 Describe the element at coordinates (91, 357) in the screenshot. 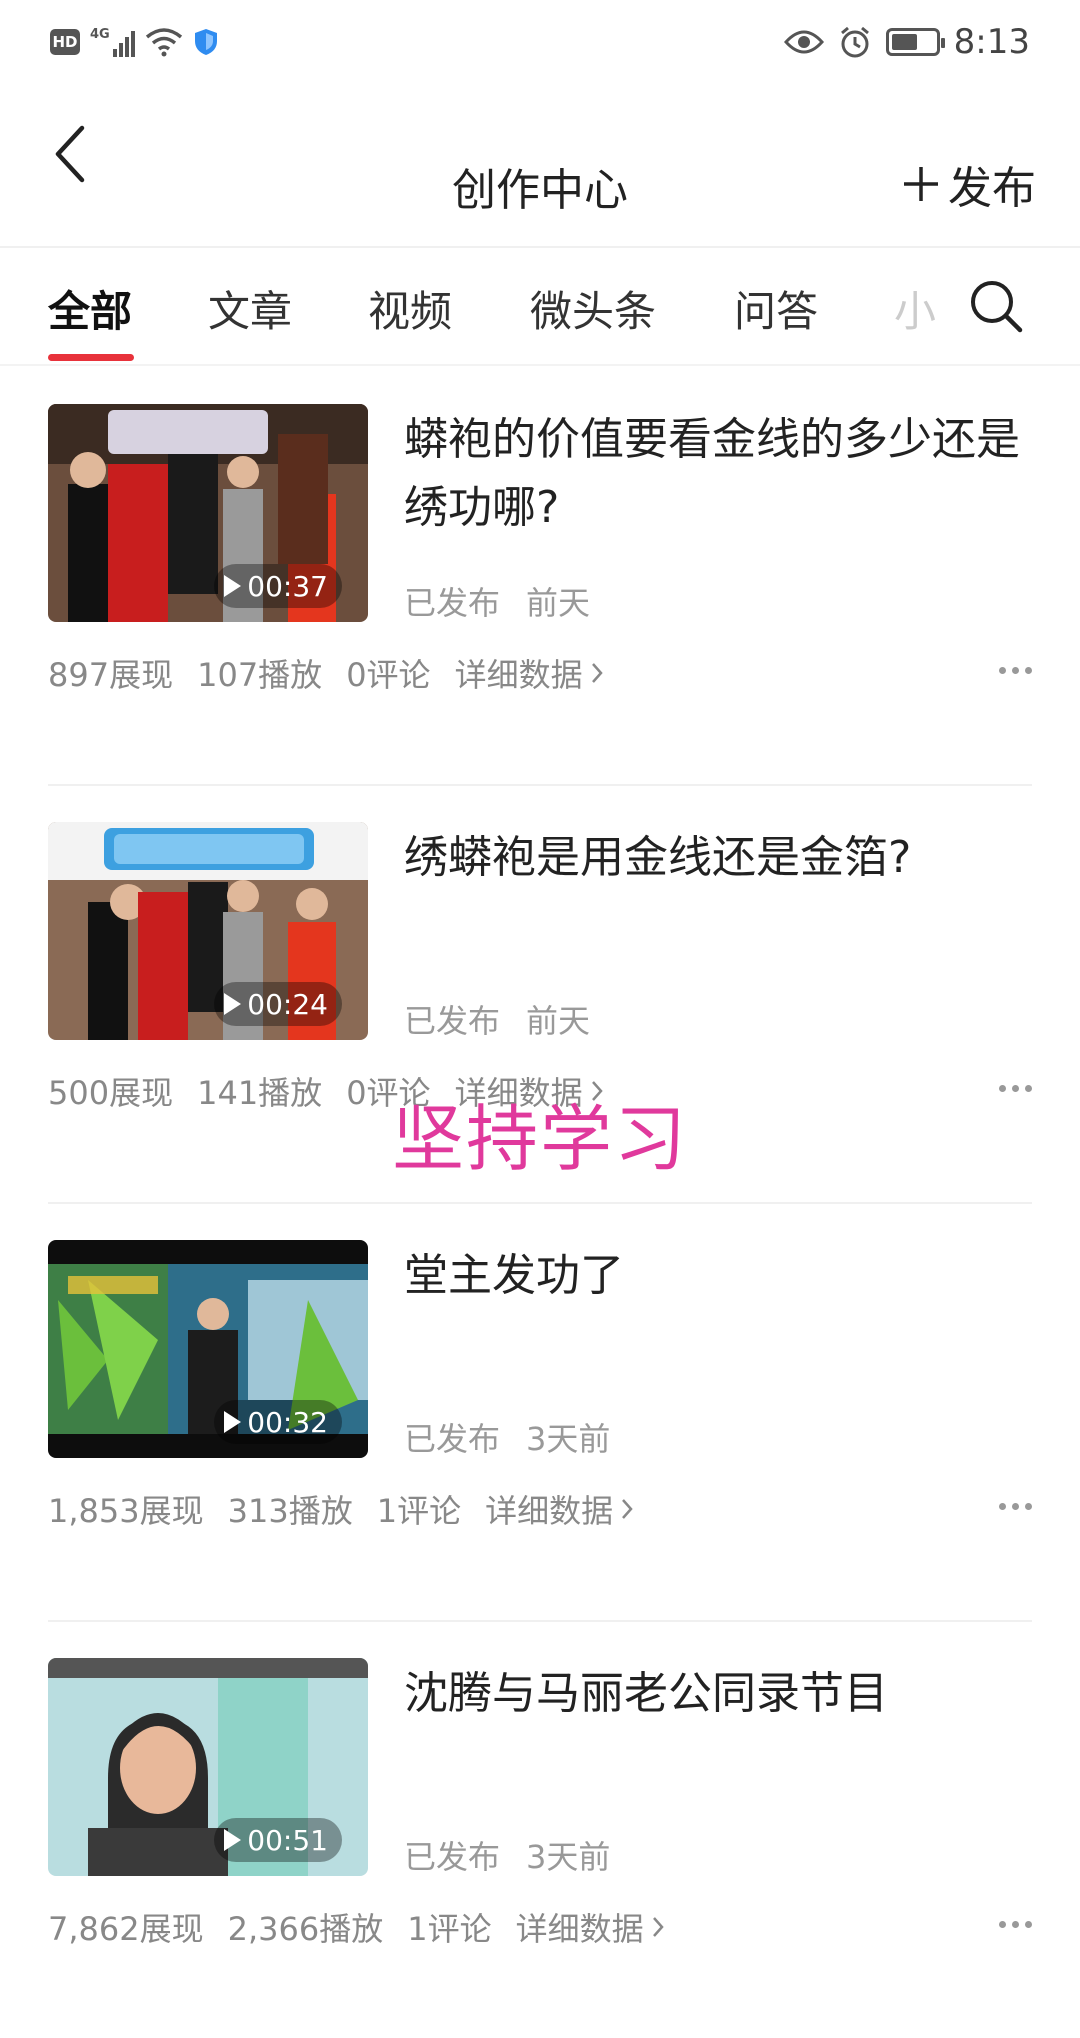

I see `active-tab-indicator` at that location.